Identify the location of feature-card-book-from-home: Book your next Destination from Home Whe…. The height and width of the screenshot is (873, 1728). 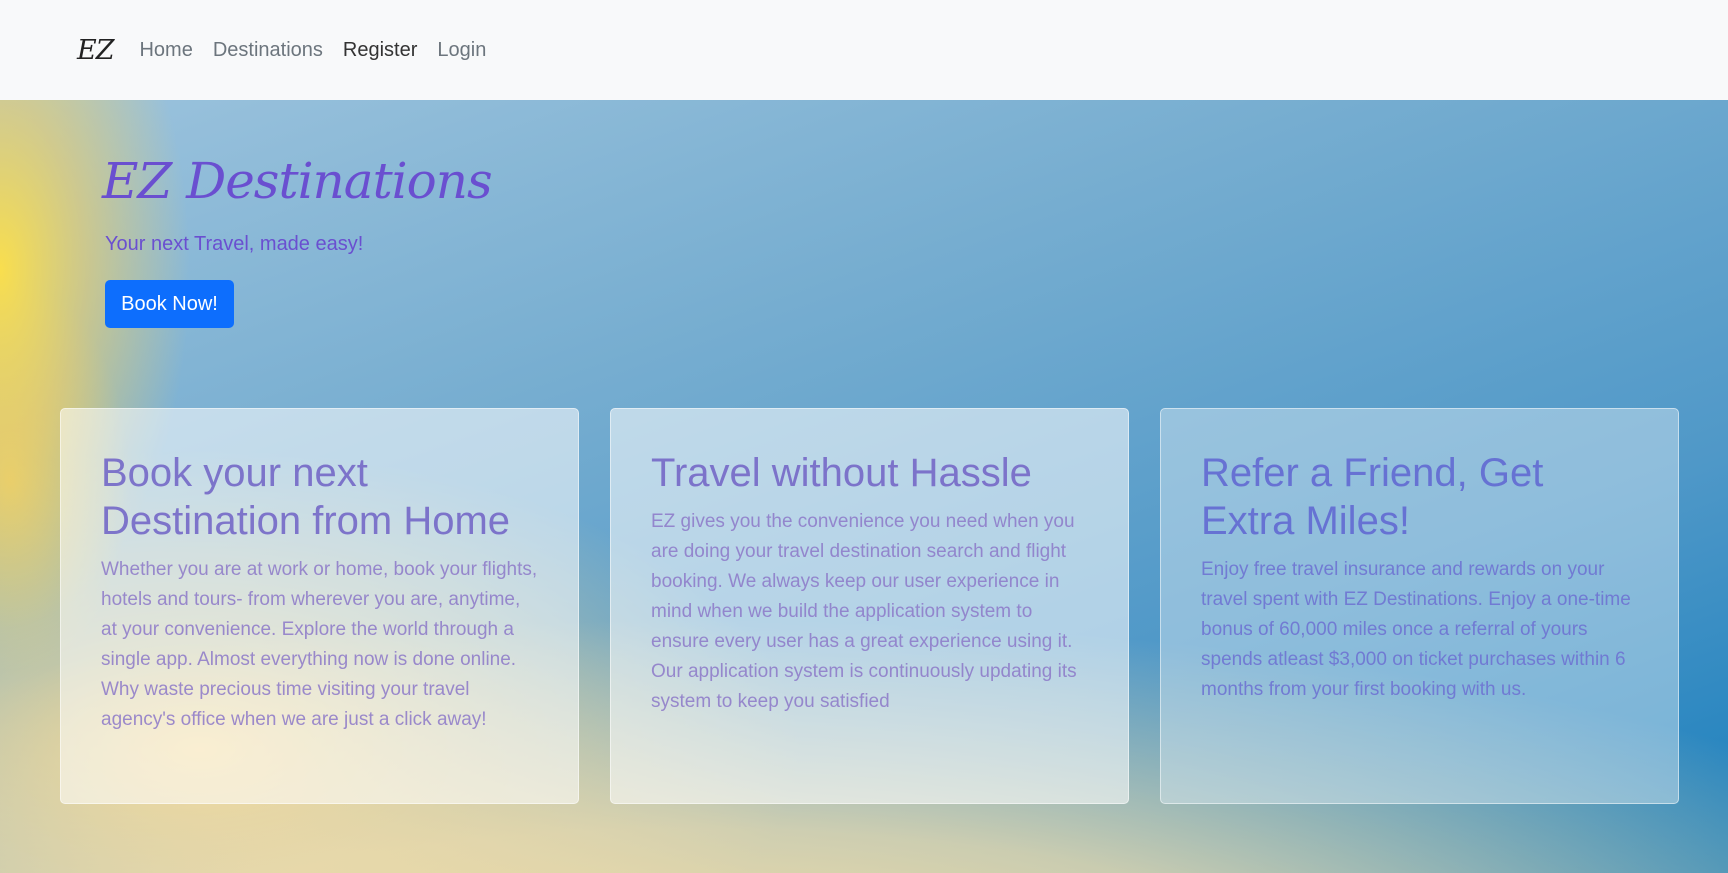
(319, 606).